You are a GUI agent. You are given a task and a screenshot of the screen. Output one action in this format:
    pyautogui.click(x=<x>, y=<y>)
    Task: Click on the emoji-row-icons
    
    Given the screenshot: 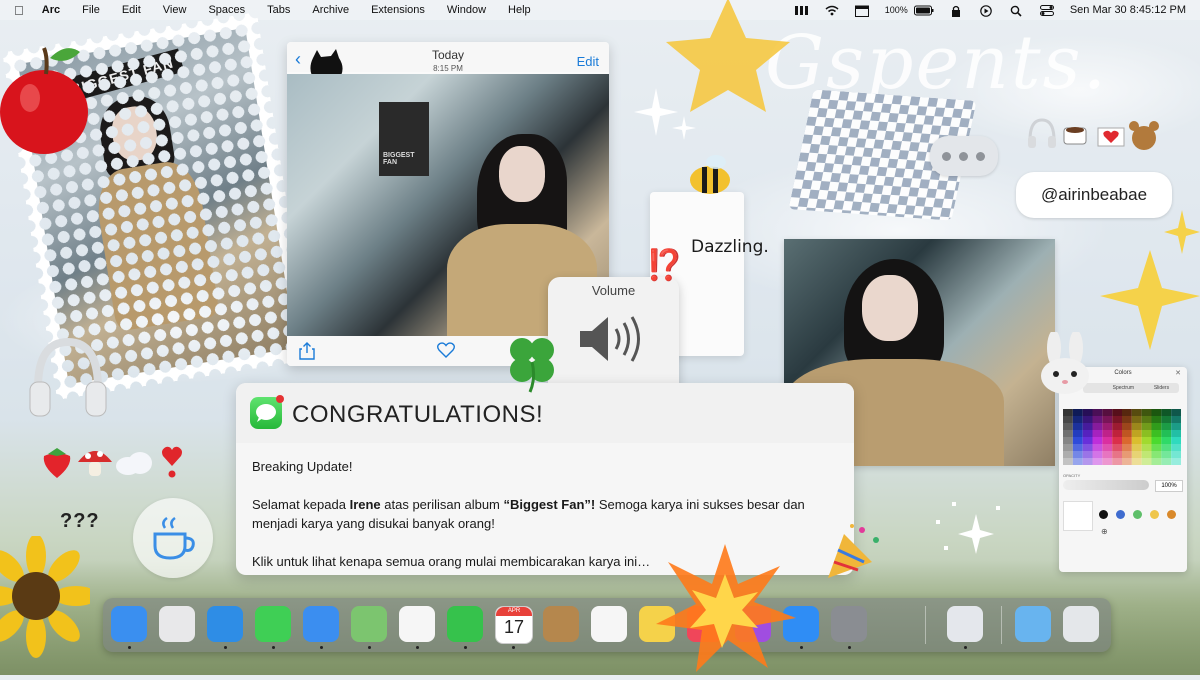 What is the action you would take?
    pyautogui.click(x=1099, y=136)
    